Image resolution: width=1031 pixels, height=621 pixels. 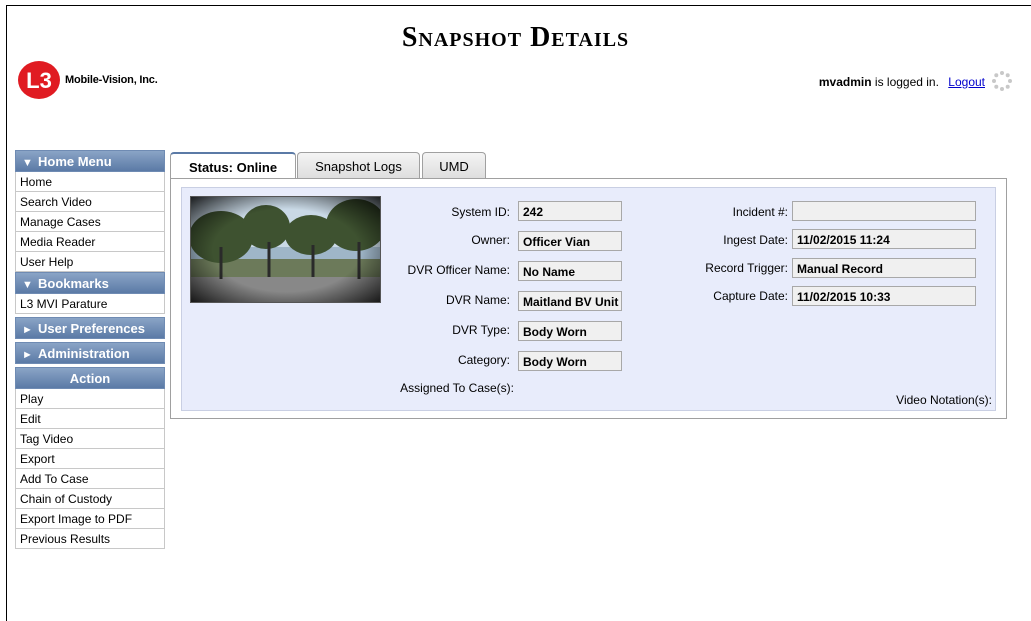 I want to click on ingest-date-field: 11/02/2015 11:24, so click(x=884, y=239).